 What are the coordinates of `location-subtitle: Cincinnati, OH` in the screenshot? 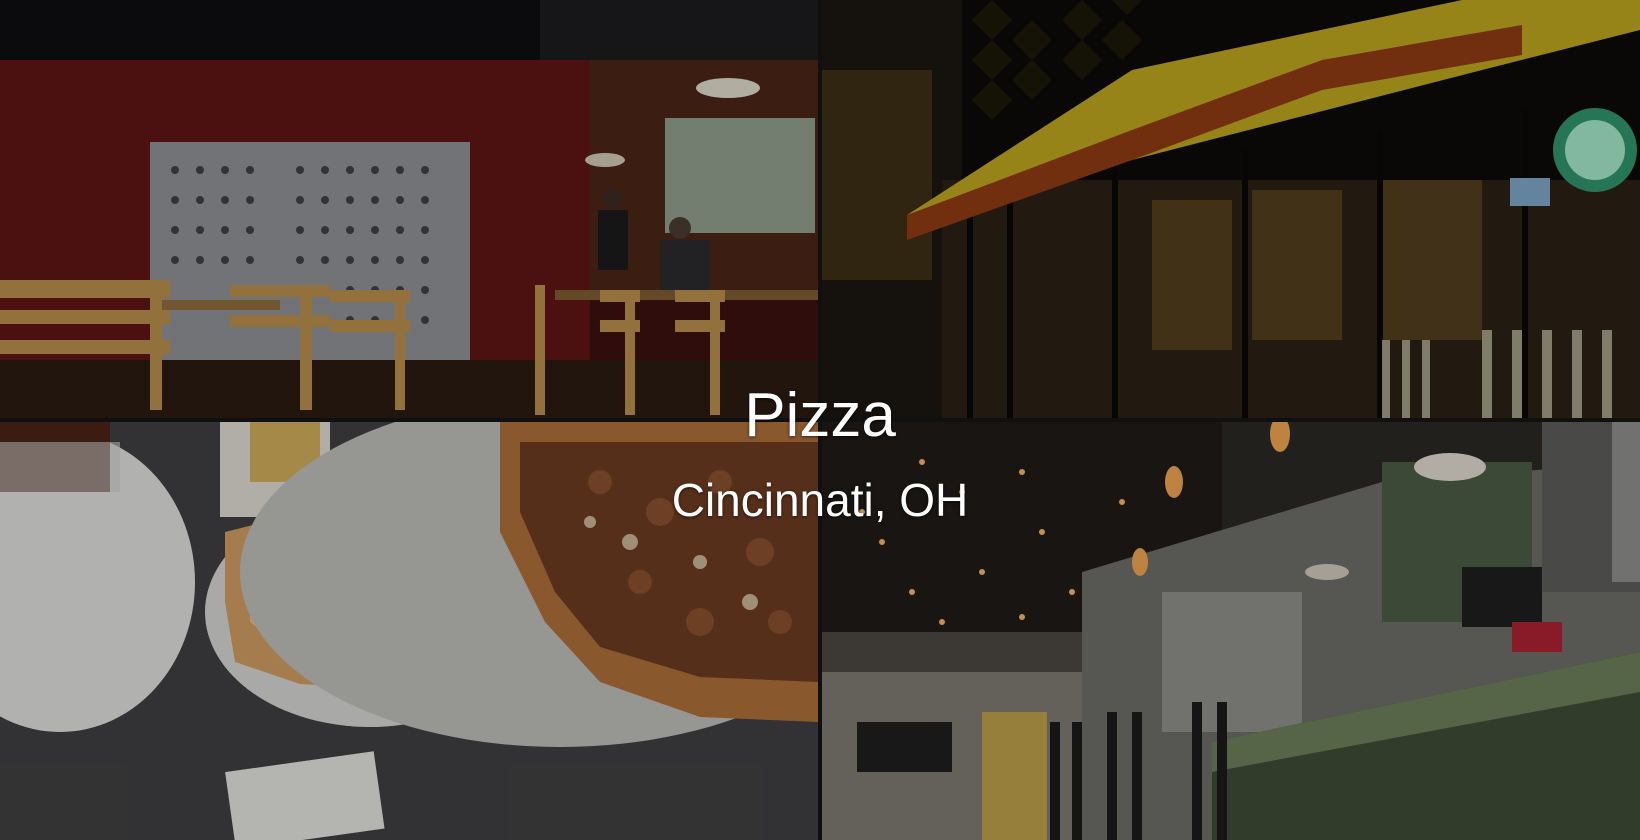 It's located at (820, 500).